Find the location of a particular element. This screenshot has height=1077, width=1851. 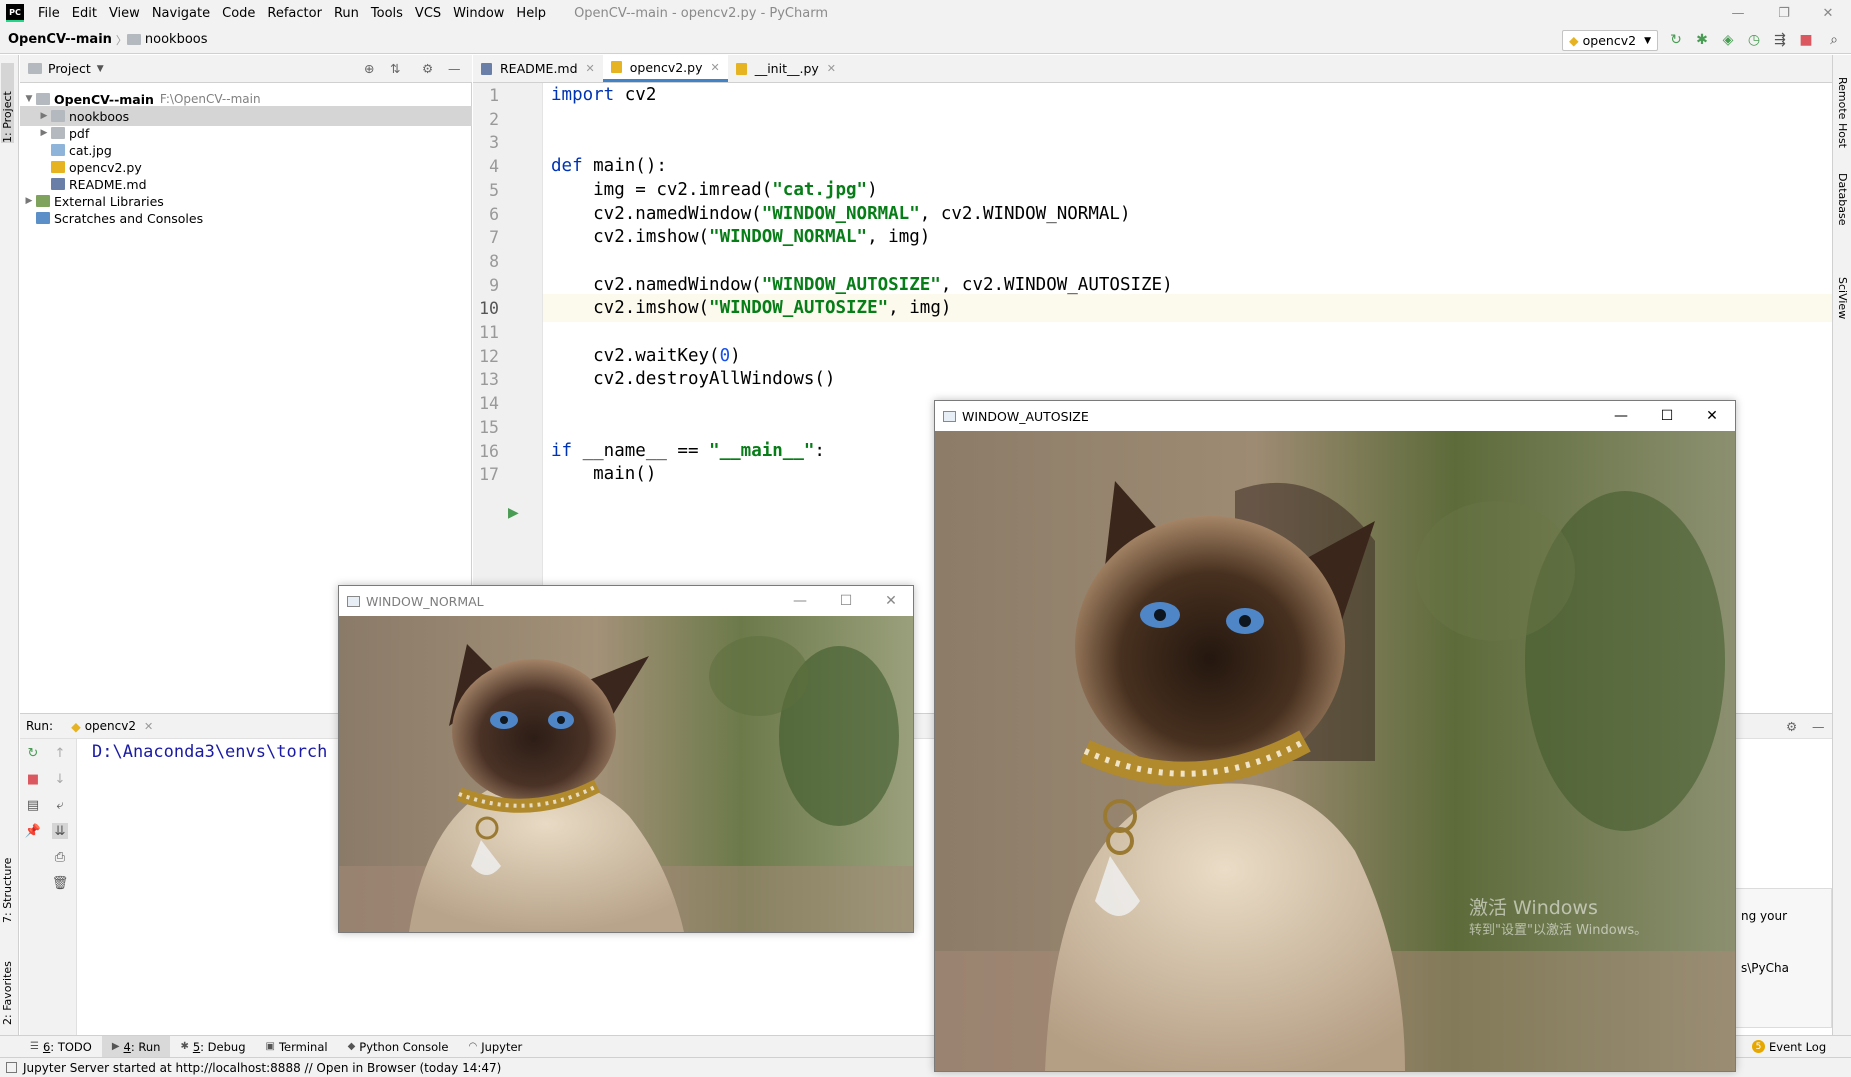

status-toggle-icon is located at coordinates (11, 1067).